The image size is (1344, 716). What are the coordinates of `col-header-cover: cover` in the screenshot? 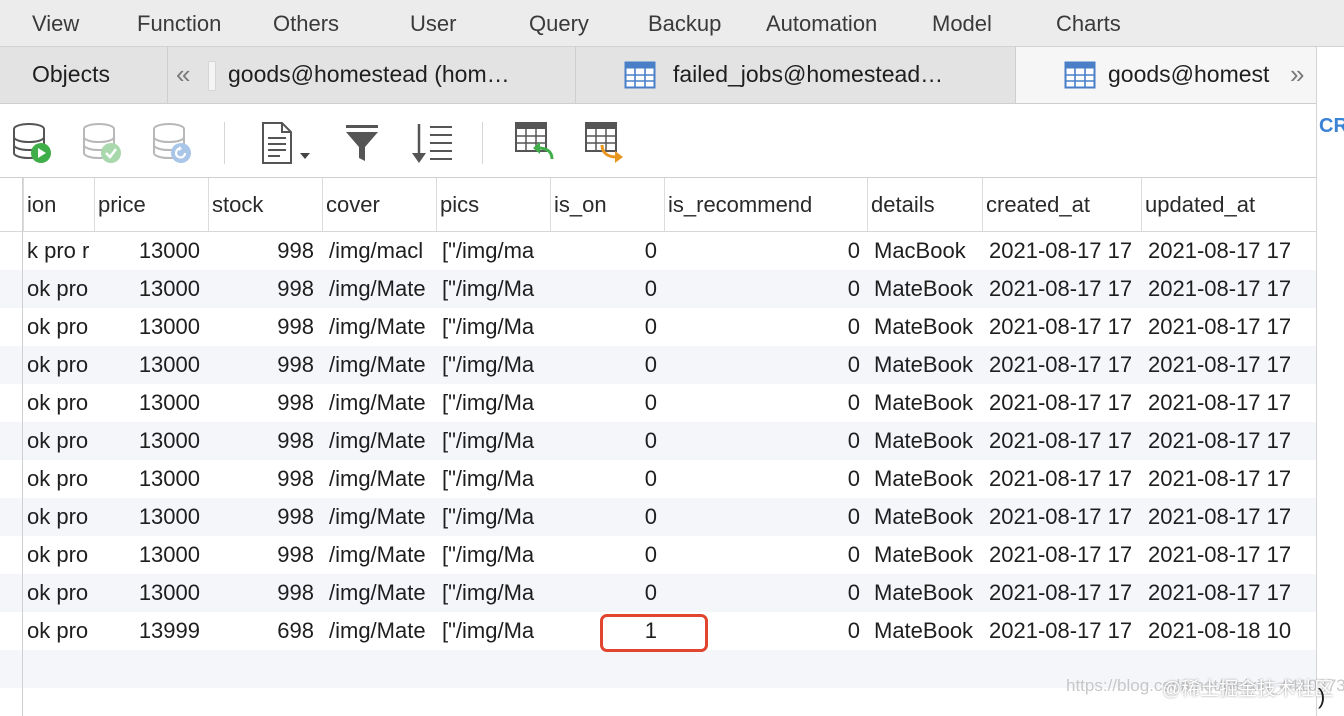 It's located at (379, 204).